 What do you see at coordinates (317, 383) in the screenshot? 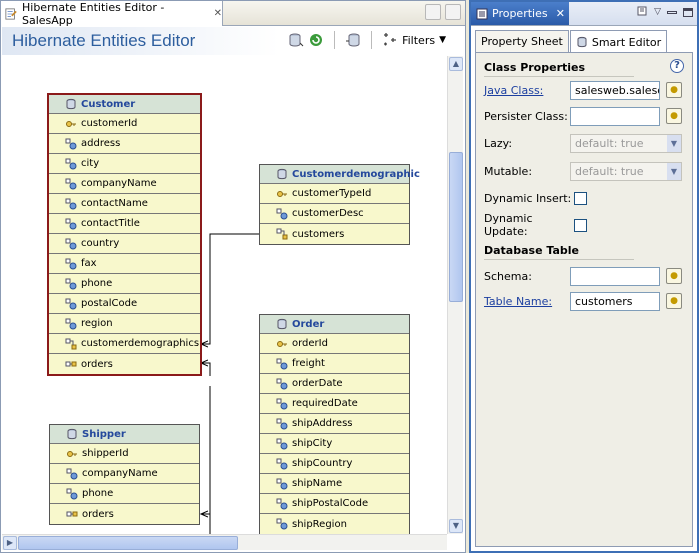
I see `field-label: orderDate` at bounding box center [317, 383].